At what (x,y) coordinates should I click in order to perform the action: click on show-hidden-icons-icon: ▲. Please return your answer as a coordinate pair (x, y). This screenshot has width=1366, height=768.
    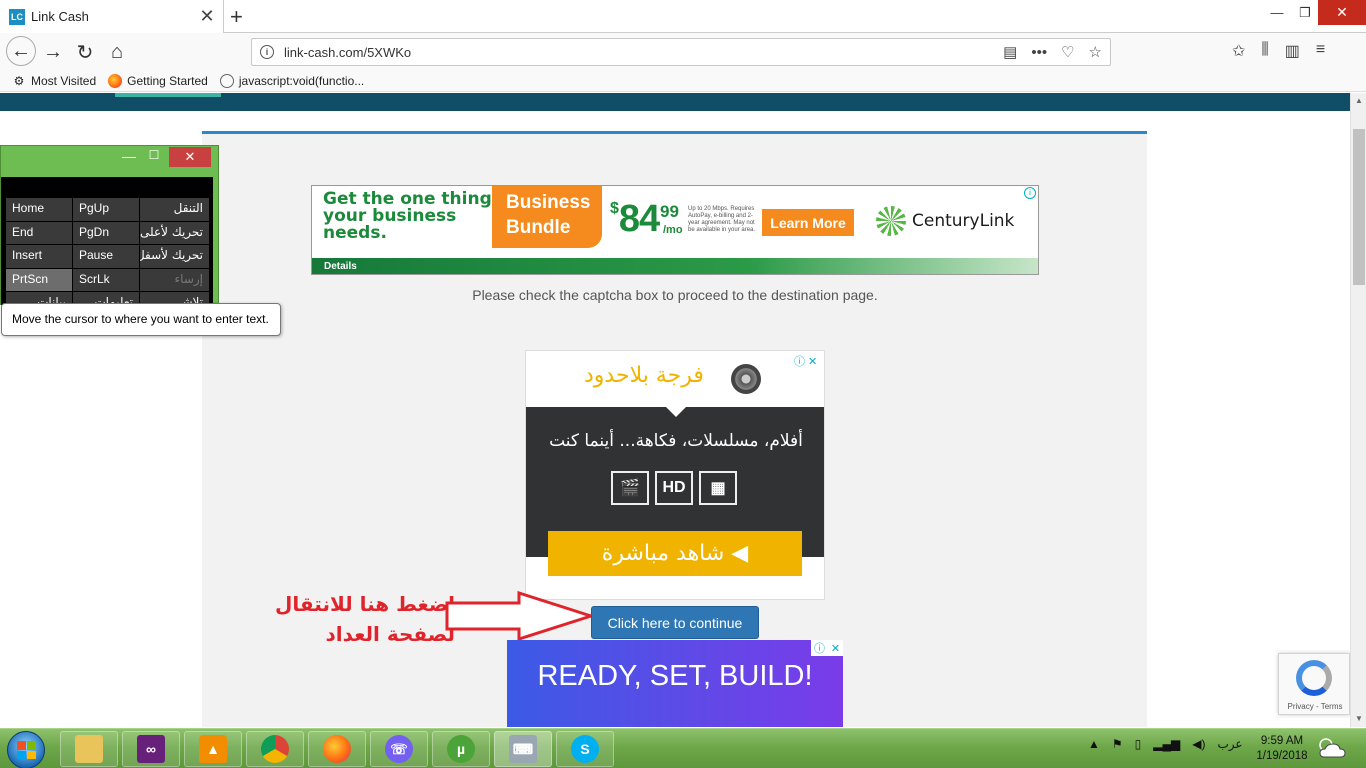
    Looking at the image, I should click on (1094, 744).